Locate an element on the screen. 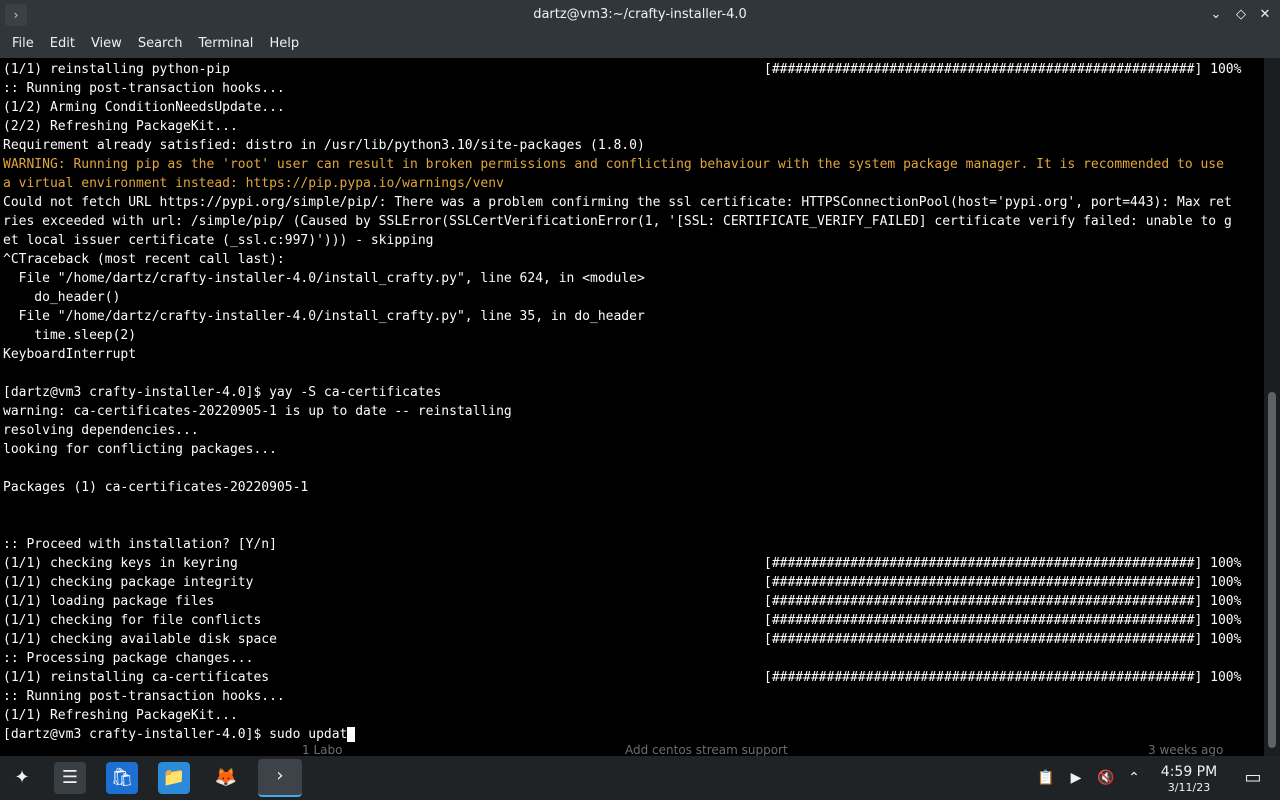 This screenshot has width=1280, height=800. menu-file: File is located at coordinates (23, 44).